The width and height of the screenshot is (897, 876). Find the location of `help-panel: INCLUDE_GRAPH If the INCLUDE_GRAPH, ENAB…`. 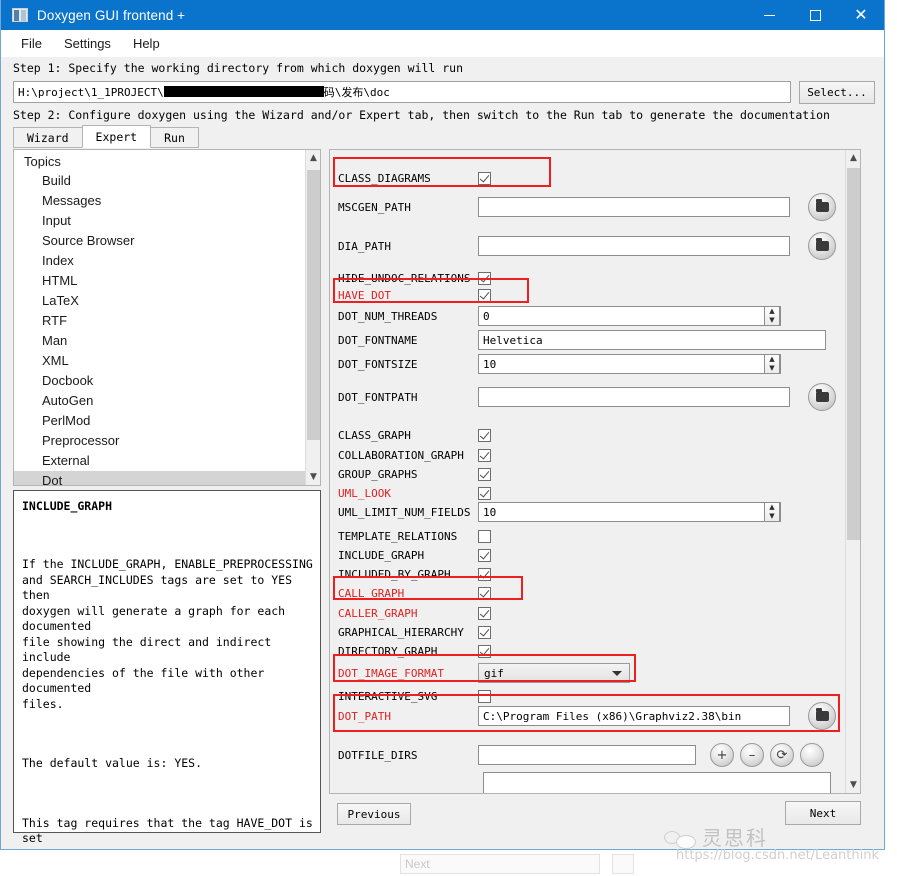

help-panel: INCLUDE_GRAPH If the INCLUDE_GRAPH, ENAB… is located at coordinates (167, 669).